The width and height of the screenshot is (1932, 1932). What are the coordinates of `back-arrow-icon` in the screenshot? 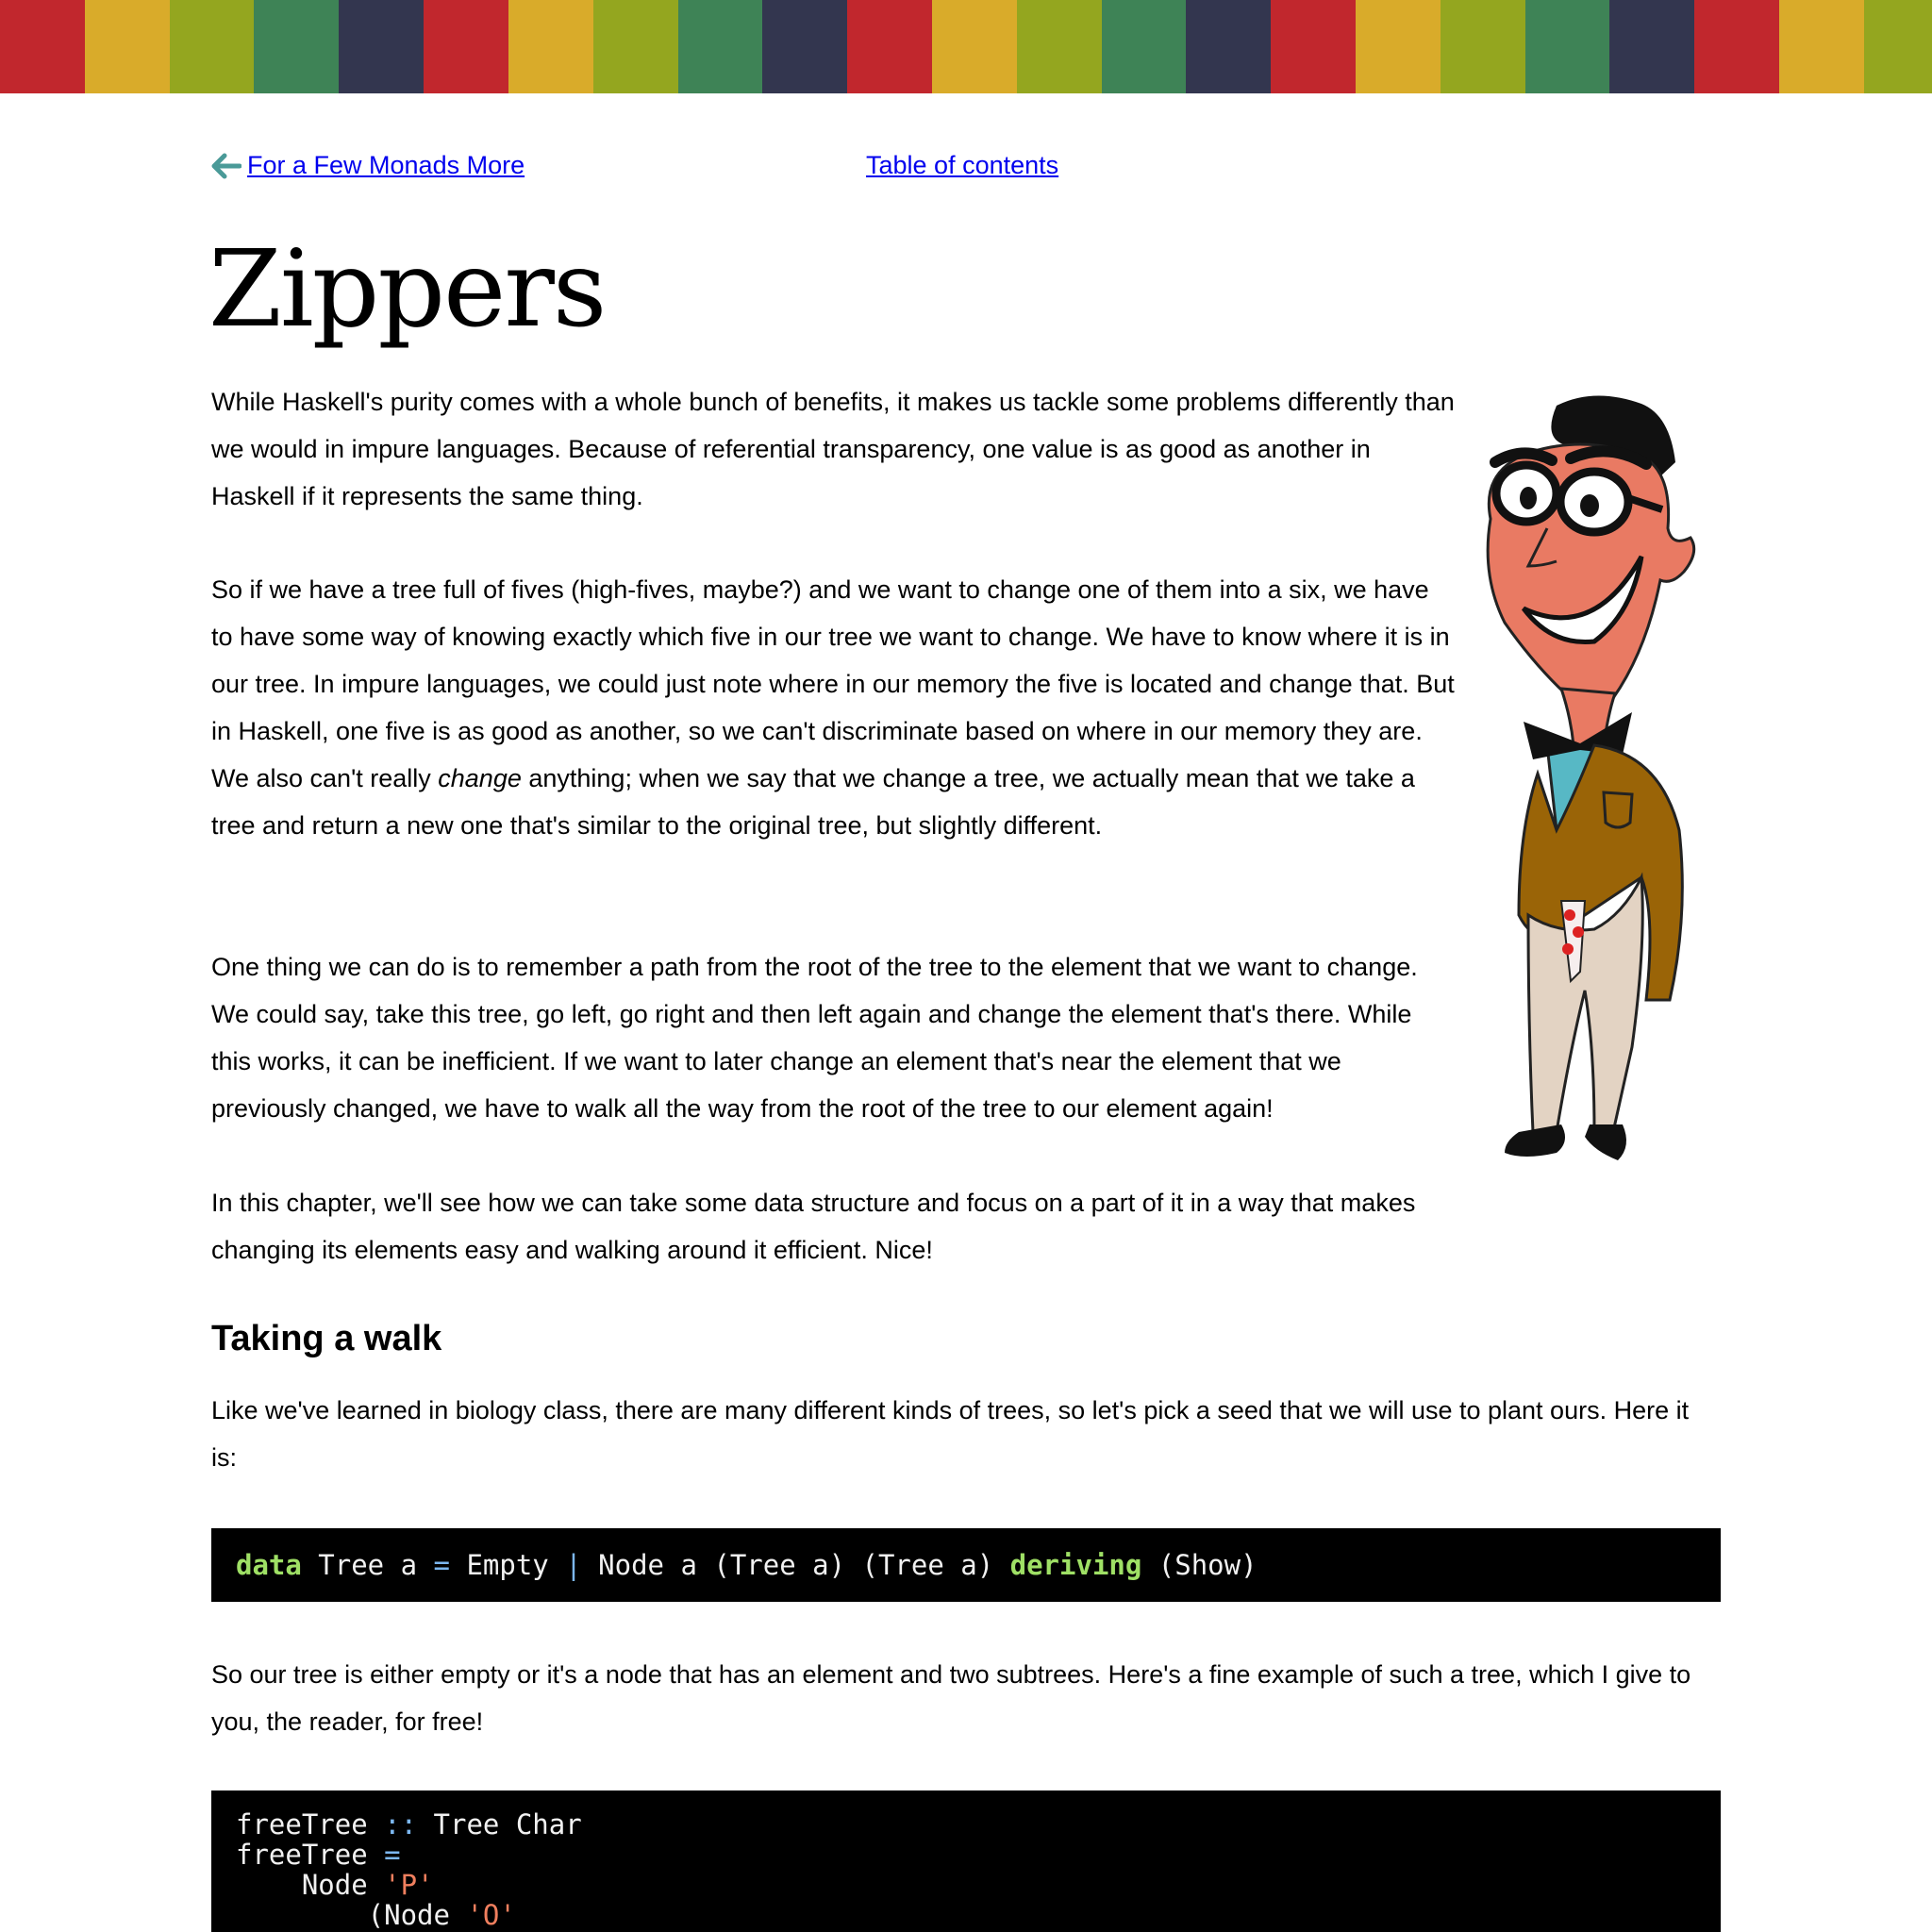 It's located at (225, 165).